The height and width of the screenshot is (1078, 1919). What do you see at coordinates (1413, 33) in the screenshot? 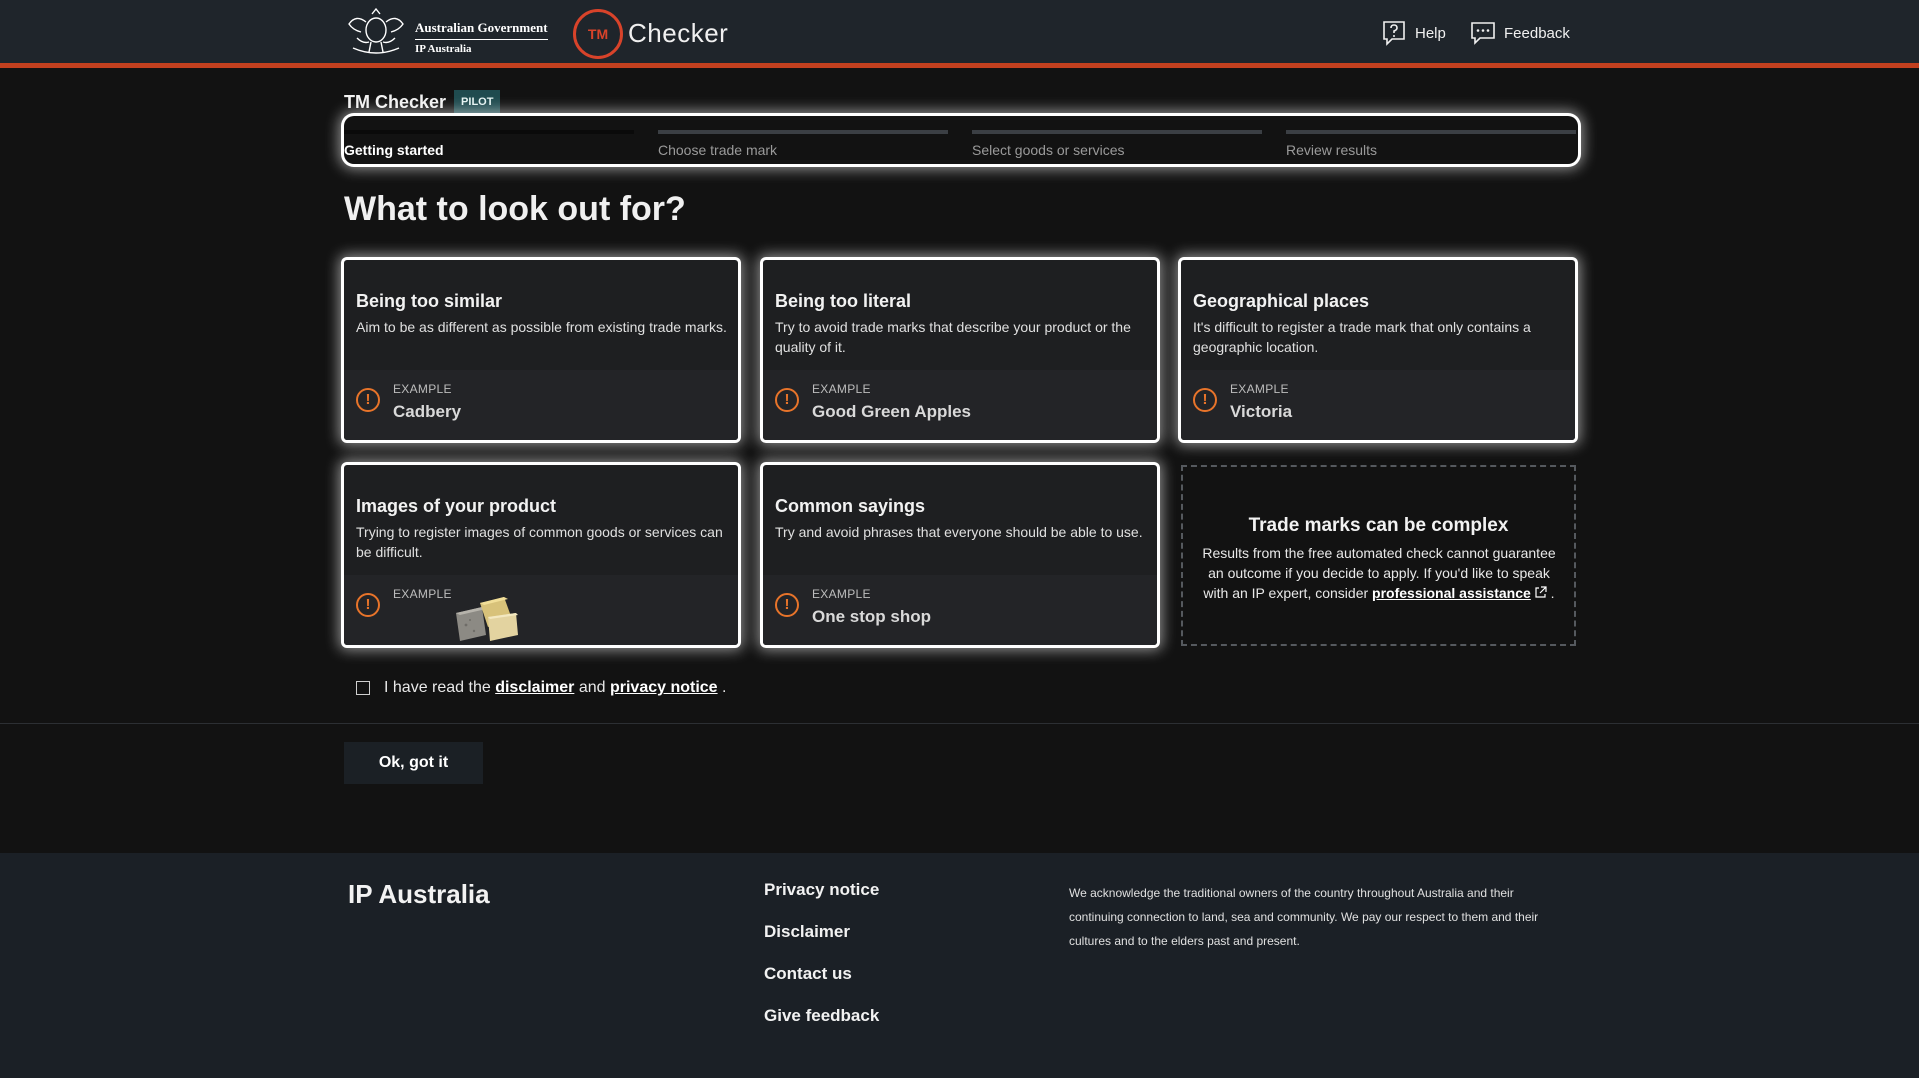
I see `help-link: Help` at bounding box center [1413, 33].